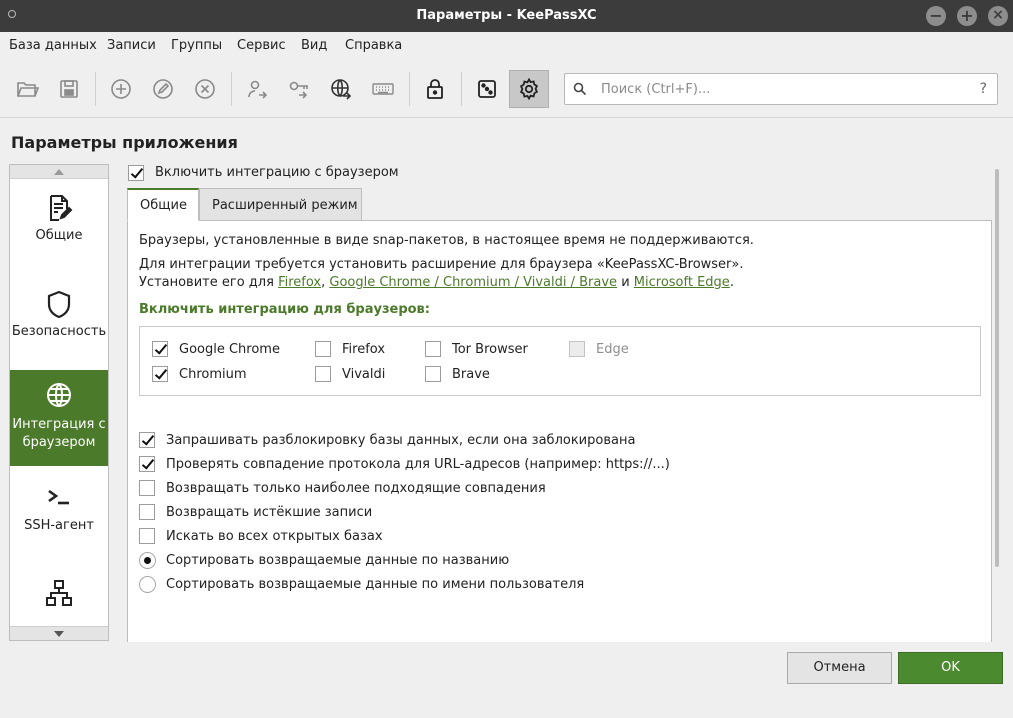  I want to click on enable-browser-integration-label: Включить интеграцию с браузером, so click(277, 172).